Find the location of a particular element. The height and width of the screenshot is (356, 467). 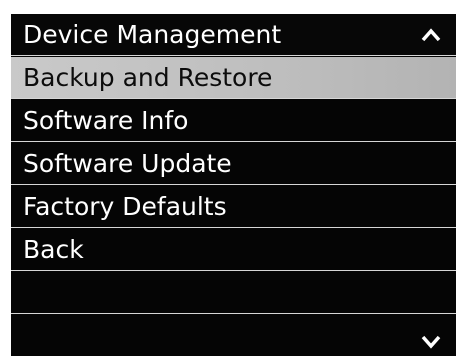

menu-item-label: Software Update is located at coordinates (127, 163).